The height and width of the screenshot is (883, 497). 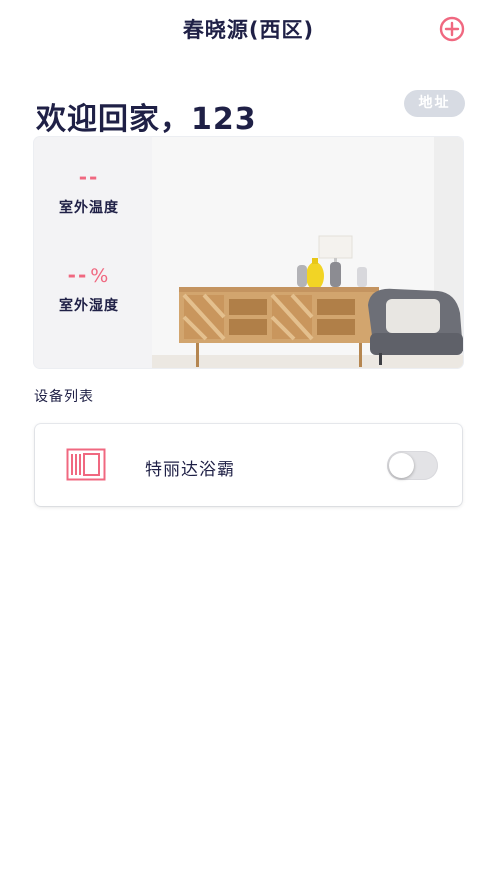 What do you see at coordinates (89, 208) in the screenshot?
I see `temperature-label: 室外温度` at bounding box center [89, 208].